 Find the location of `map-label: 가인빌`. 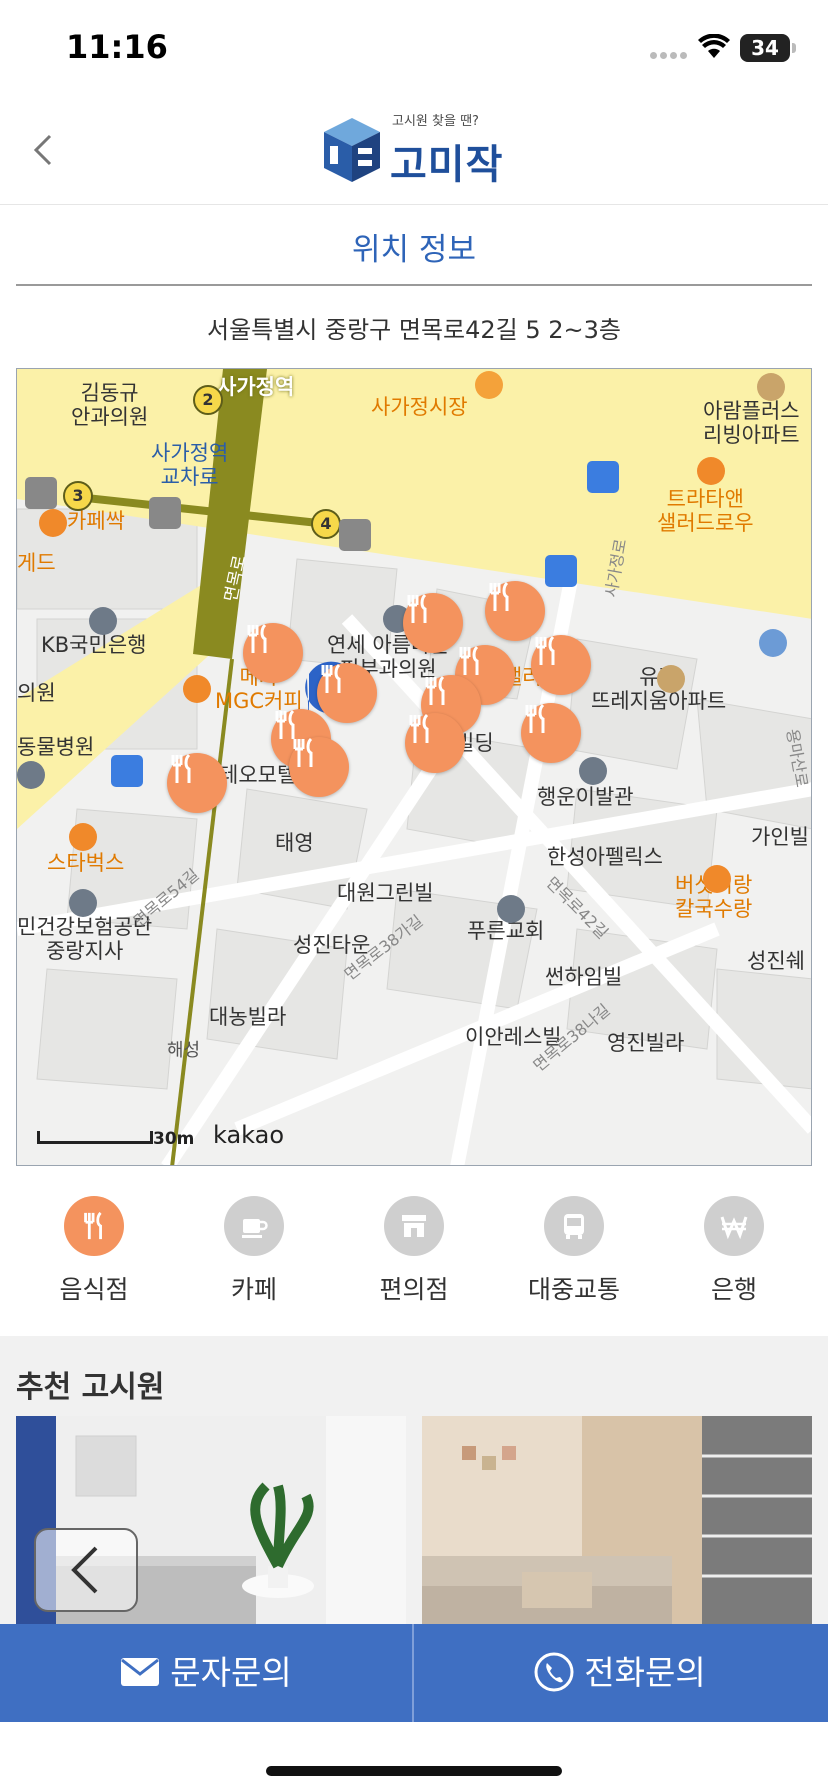

map-label: 가인빌 is located at coordinates (780, 837).